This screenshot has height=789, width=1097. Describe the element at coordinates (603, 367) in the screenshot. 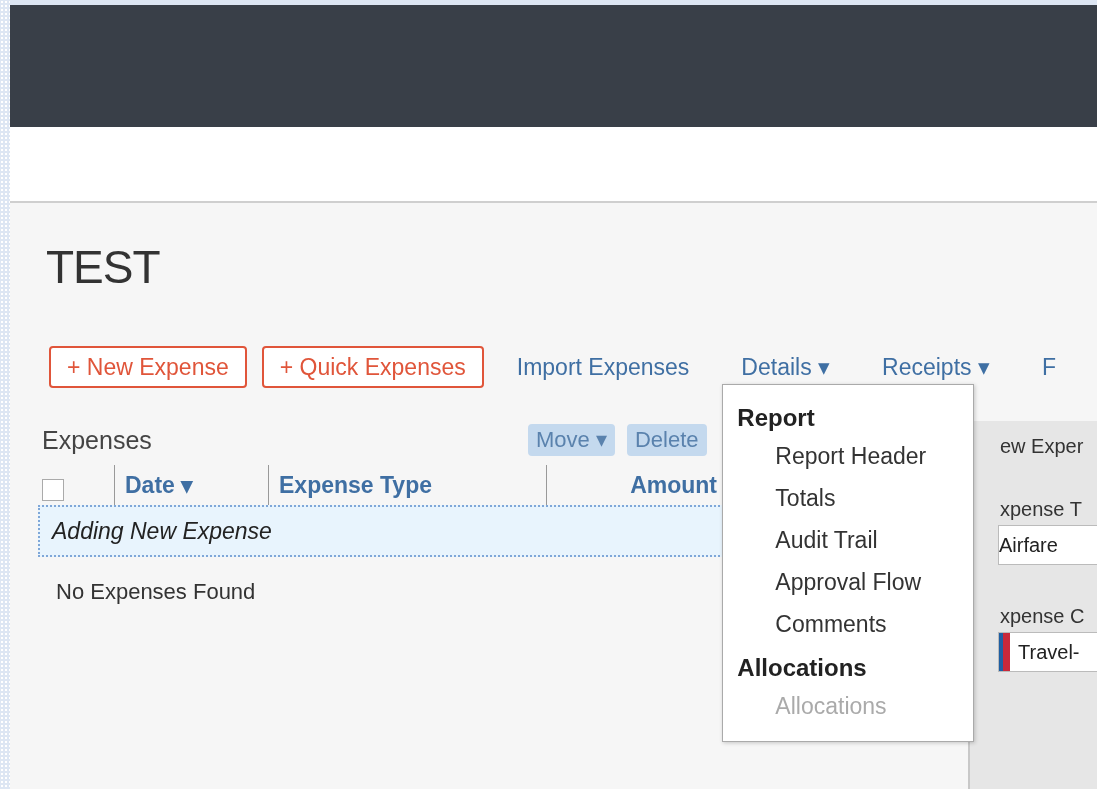

I see `toolbar-link: Import Expenses` at that location.